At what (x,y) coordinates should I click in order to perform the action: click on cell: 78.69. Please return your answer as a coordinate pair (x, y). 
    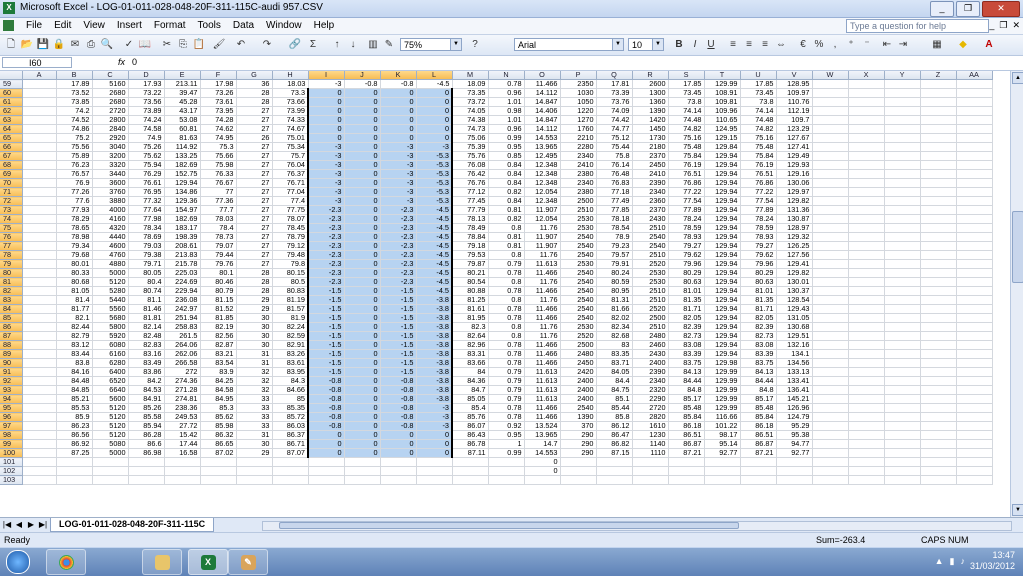
    Looking at the image, I should click on (146, 237).